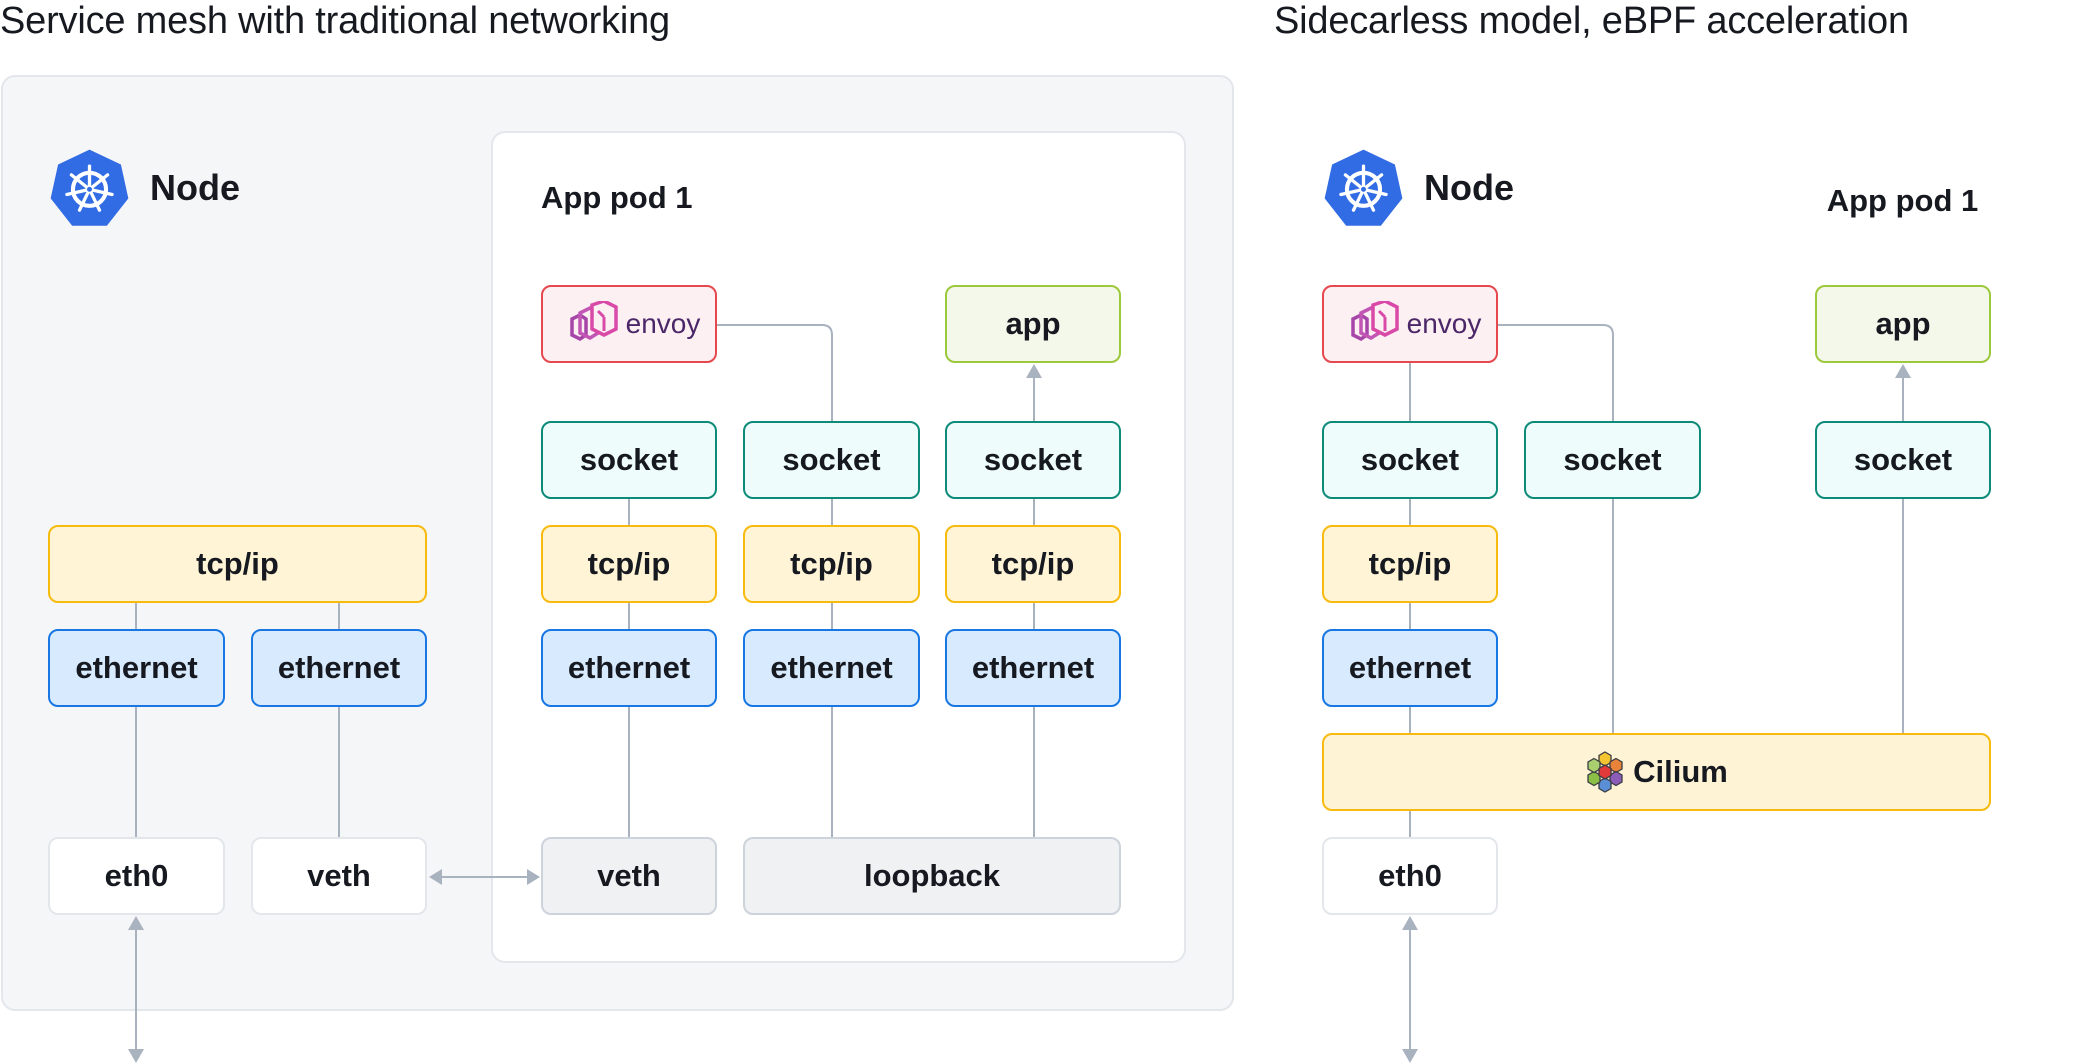 This screenshot has width=2088, height=1064. Describe the element at coordinates (1033, 324) in the screenshot. I see `left-app: app` at that location.